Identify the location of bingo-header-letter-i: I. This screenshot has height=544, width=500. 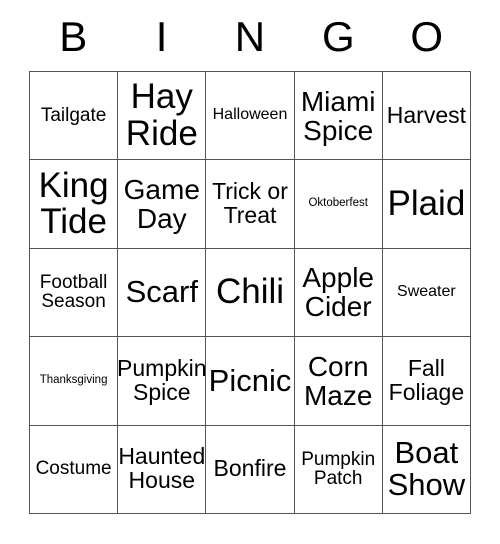
(161, 36).